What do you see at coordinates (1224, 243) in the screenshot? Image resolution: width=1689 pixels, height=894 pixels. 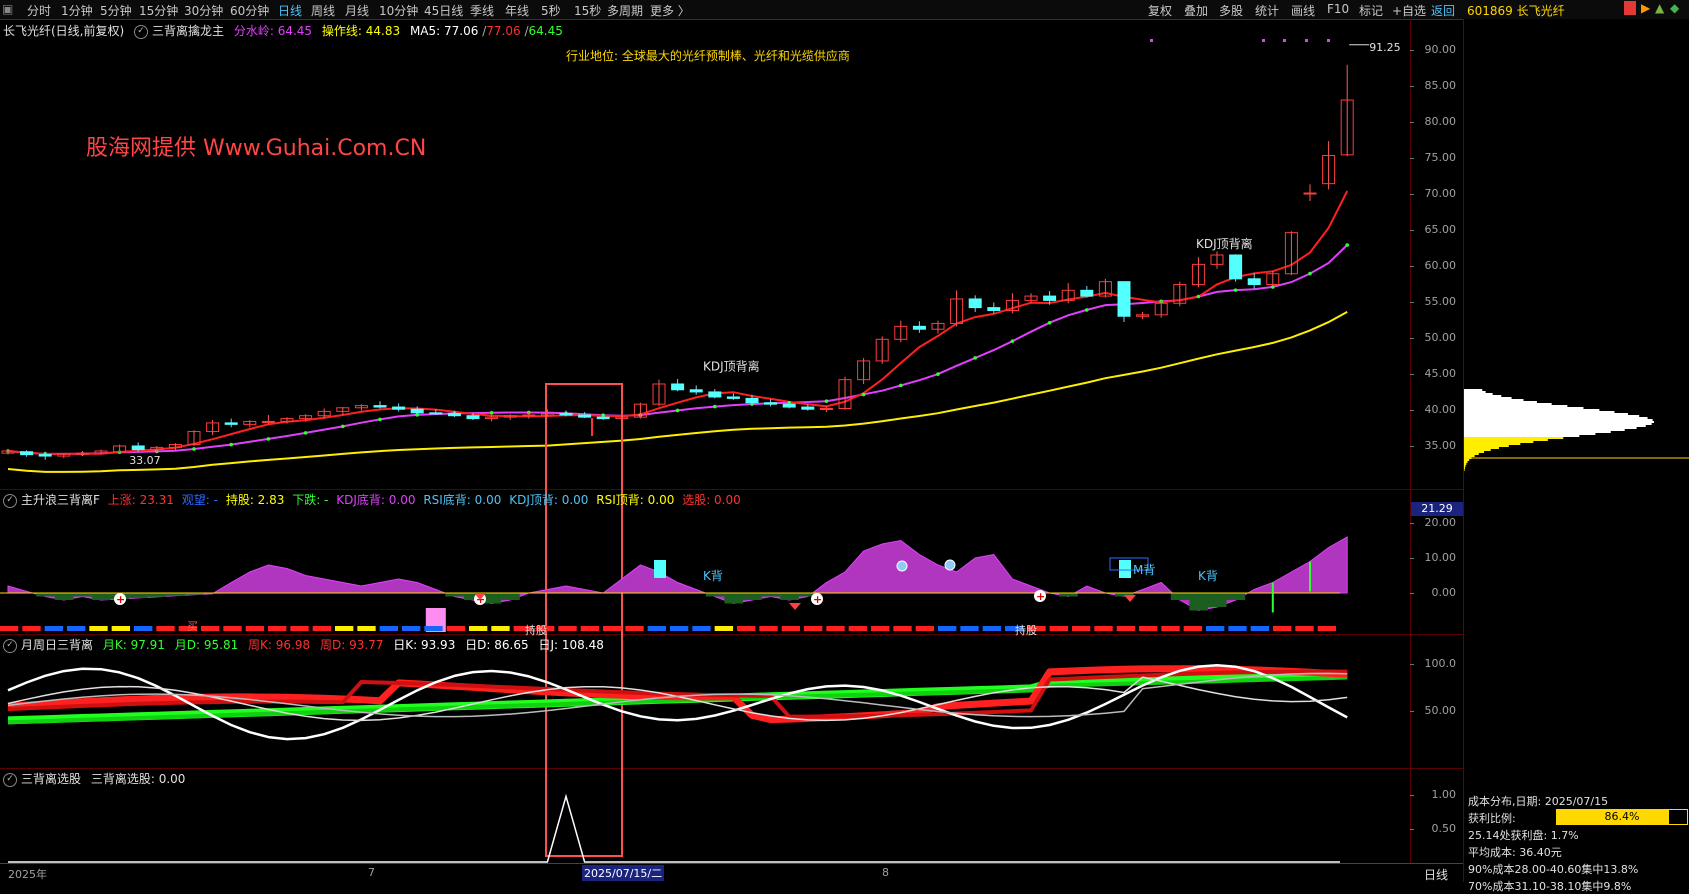 I see `kdj-divergence-label: KDJ顶背离` at bounding box center [1224, 243].